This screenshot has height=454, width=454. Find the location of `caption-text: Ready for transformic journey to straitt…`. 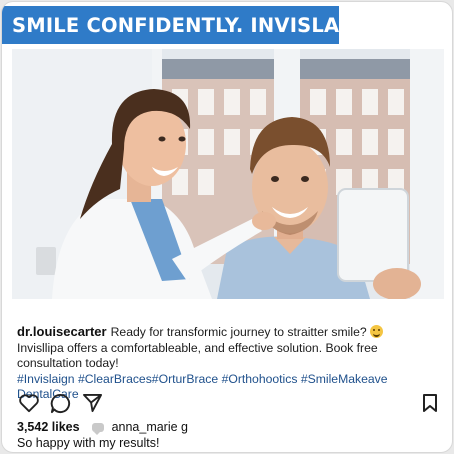

caption-text: Ready for transformic journey to straitt… is located at coordinates (238, 332).